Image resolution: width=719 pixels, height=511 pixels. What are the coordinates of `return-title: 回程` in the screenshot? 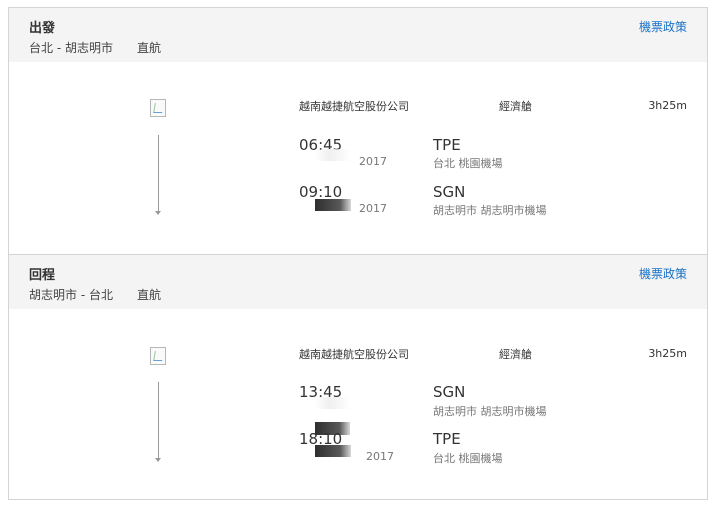 It's located at (42, 275).